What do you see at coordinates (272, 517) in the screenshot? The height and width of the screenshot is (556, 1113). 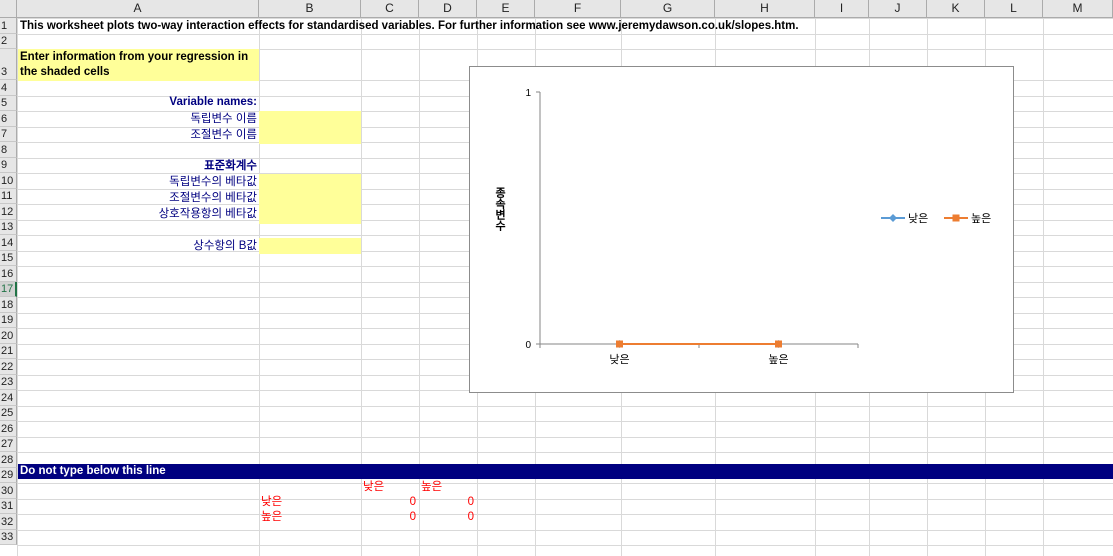 I see `table-row-high: 높은` at bounding box center [272, 517].